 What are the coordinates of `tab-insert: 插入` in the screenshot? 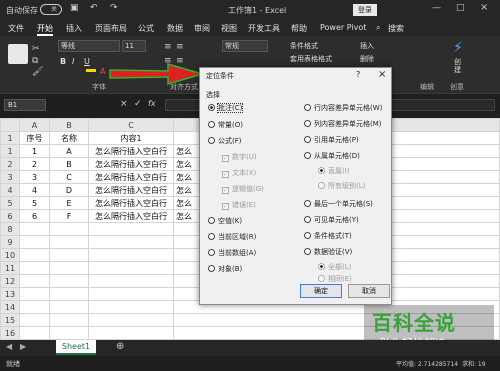 It's located at (74, 28).